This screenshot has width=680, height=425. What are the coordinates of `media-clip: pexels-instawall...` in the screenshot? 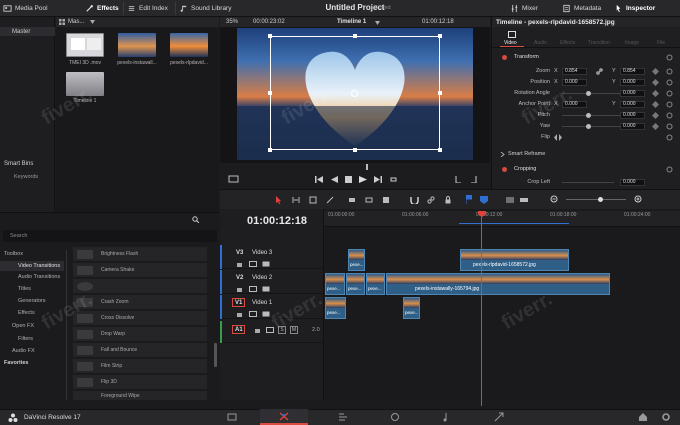 It's located at (137, 50).